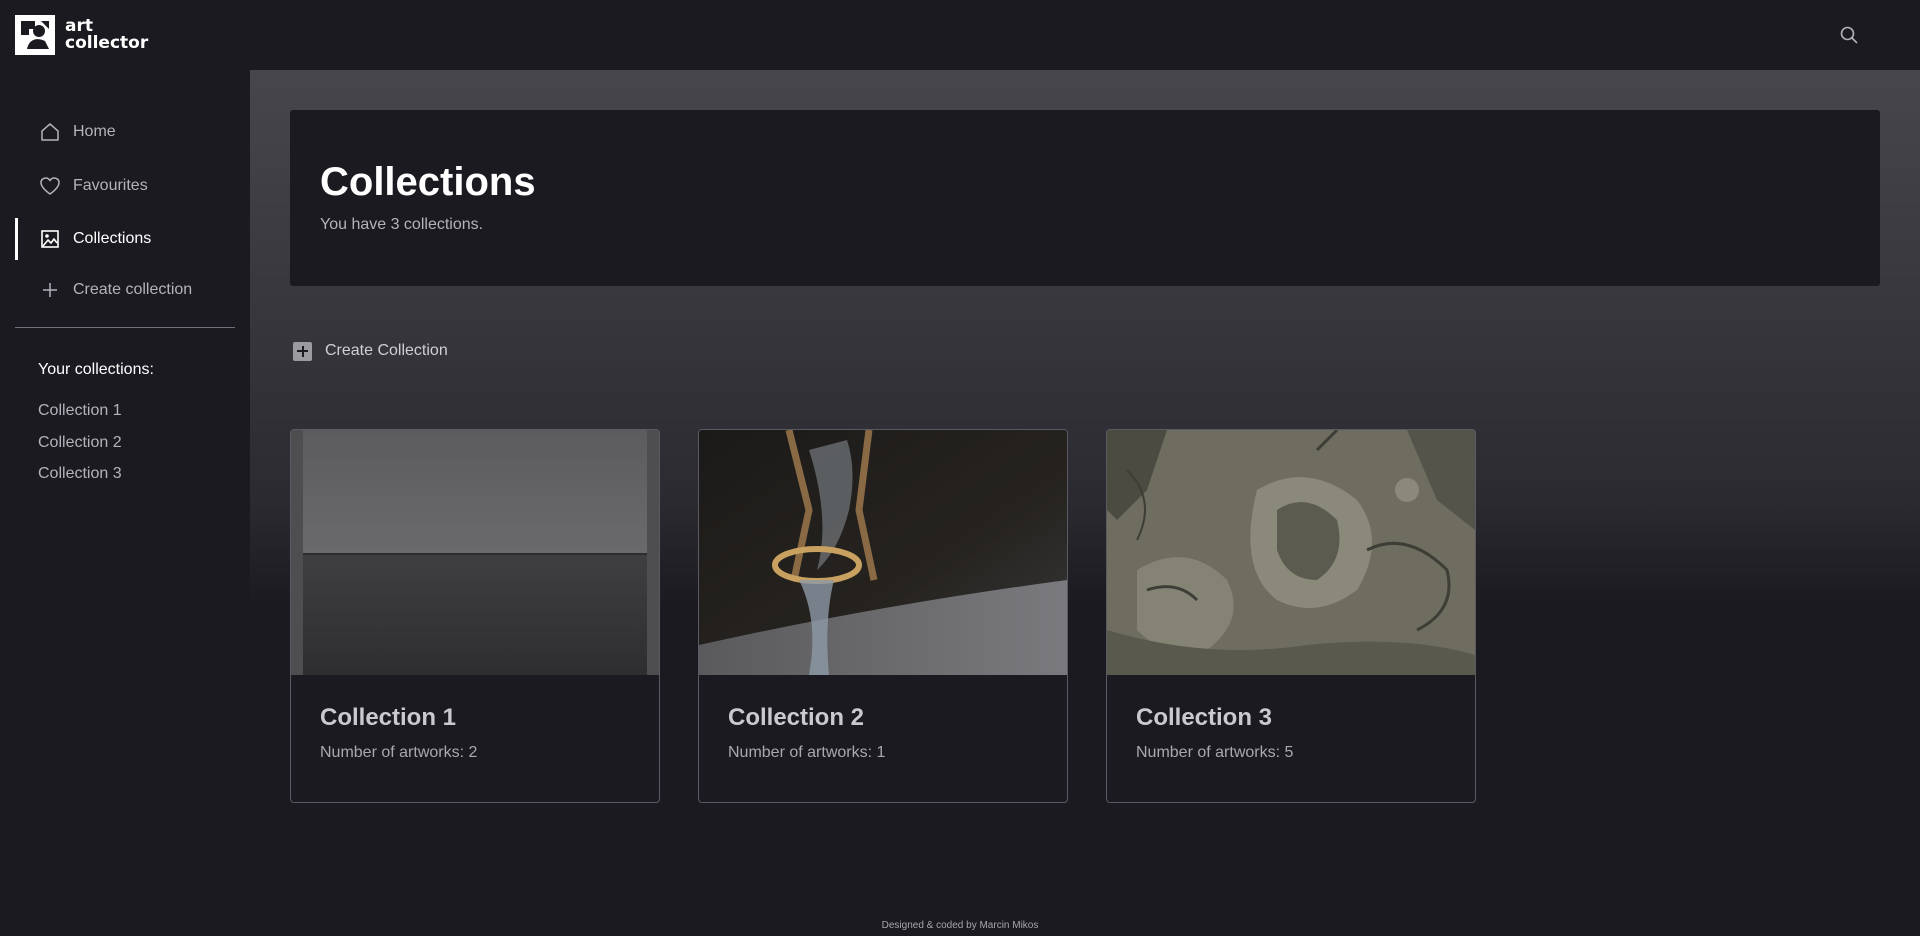  Describe the element at coordinates (402, 224) in the screenshot. I see `page-subtitle: You have 3 collections.` at that location.